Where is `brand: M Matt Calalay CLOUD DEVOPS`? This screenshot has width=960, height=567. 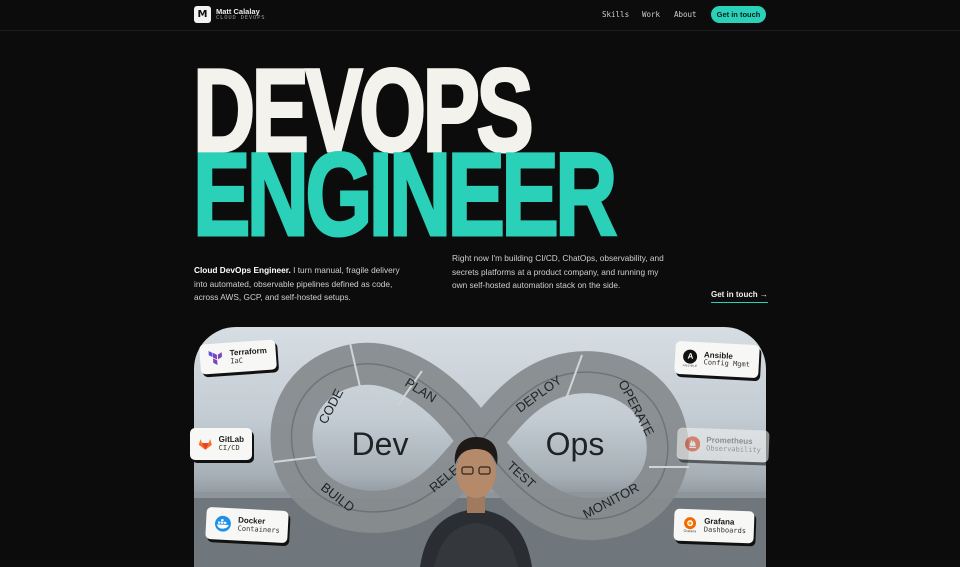
brand: M Matt Calalay CLOUD DEVOPS is located at coordinates (229, 14).